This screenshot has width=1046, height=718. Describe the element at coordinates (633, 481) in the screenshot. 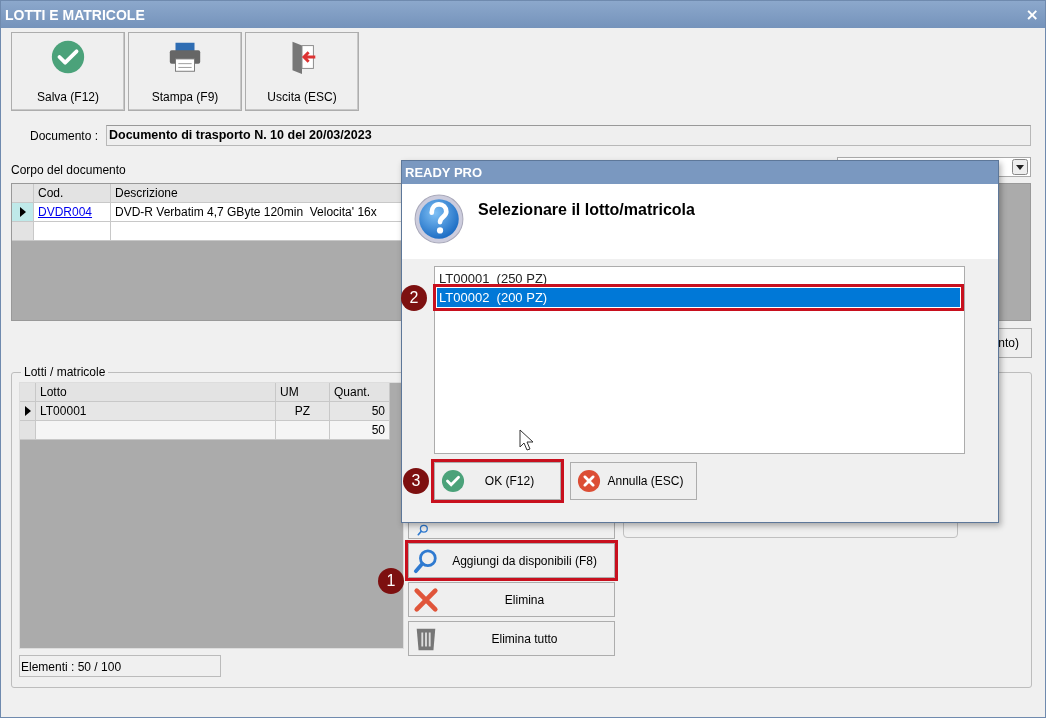

I see `dialog-button: Annulla (ESC)` at that location.